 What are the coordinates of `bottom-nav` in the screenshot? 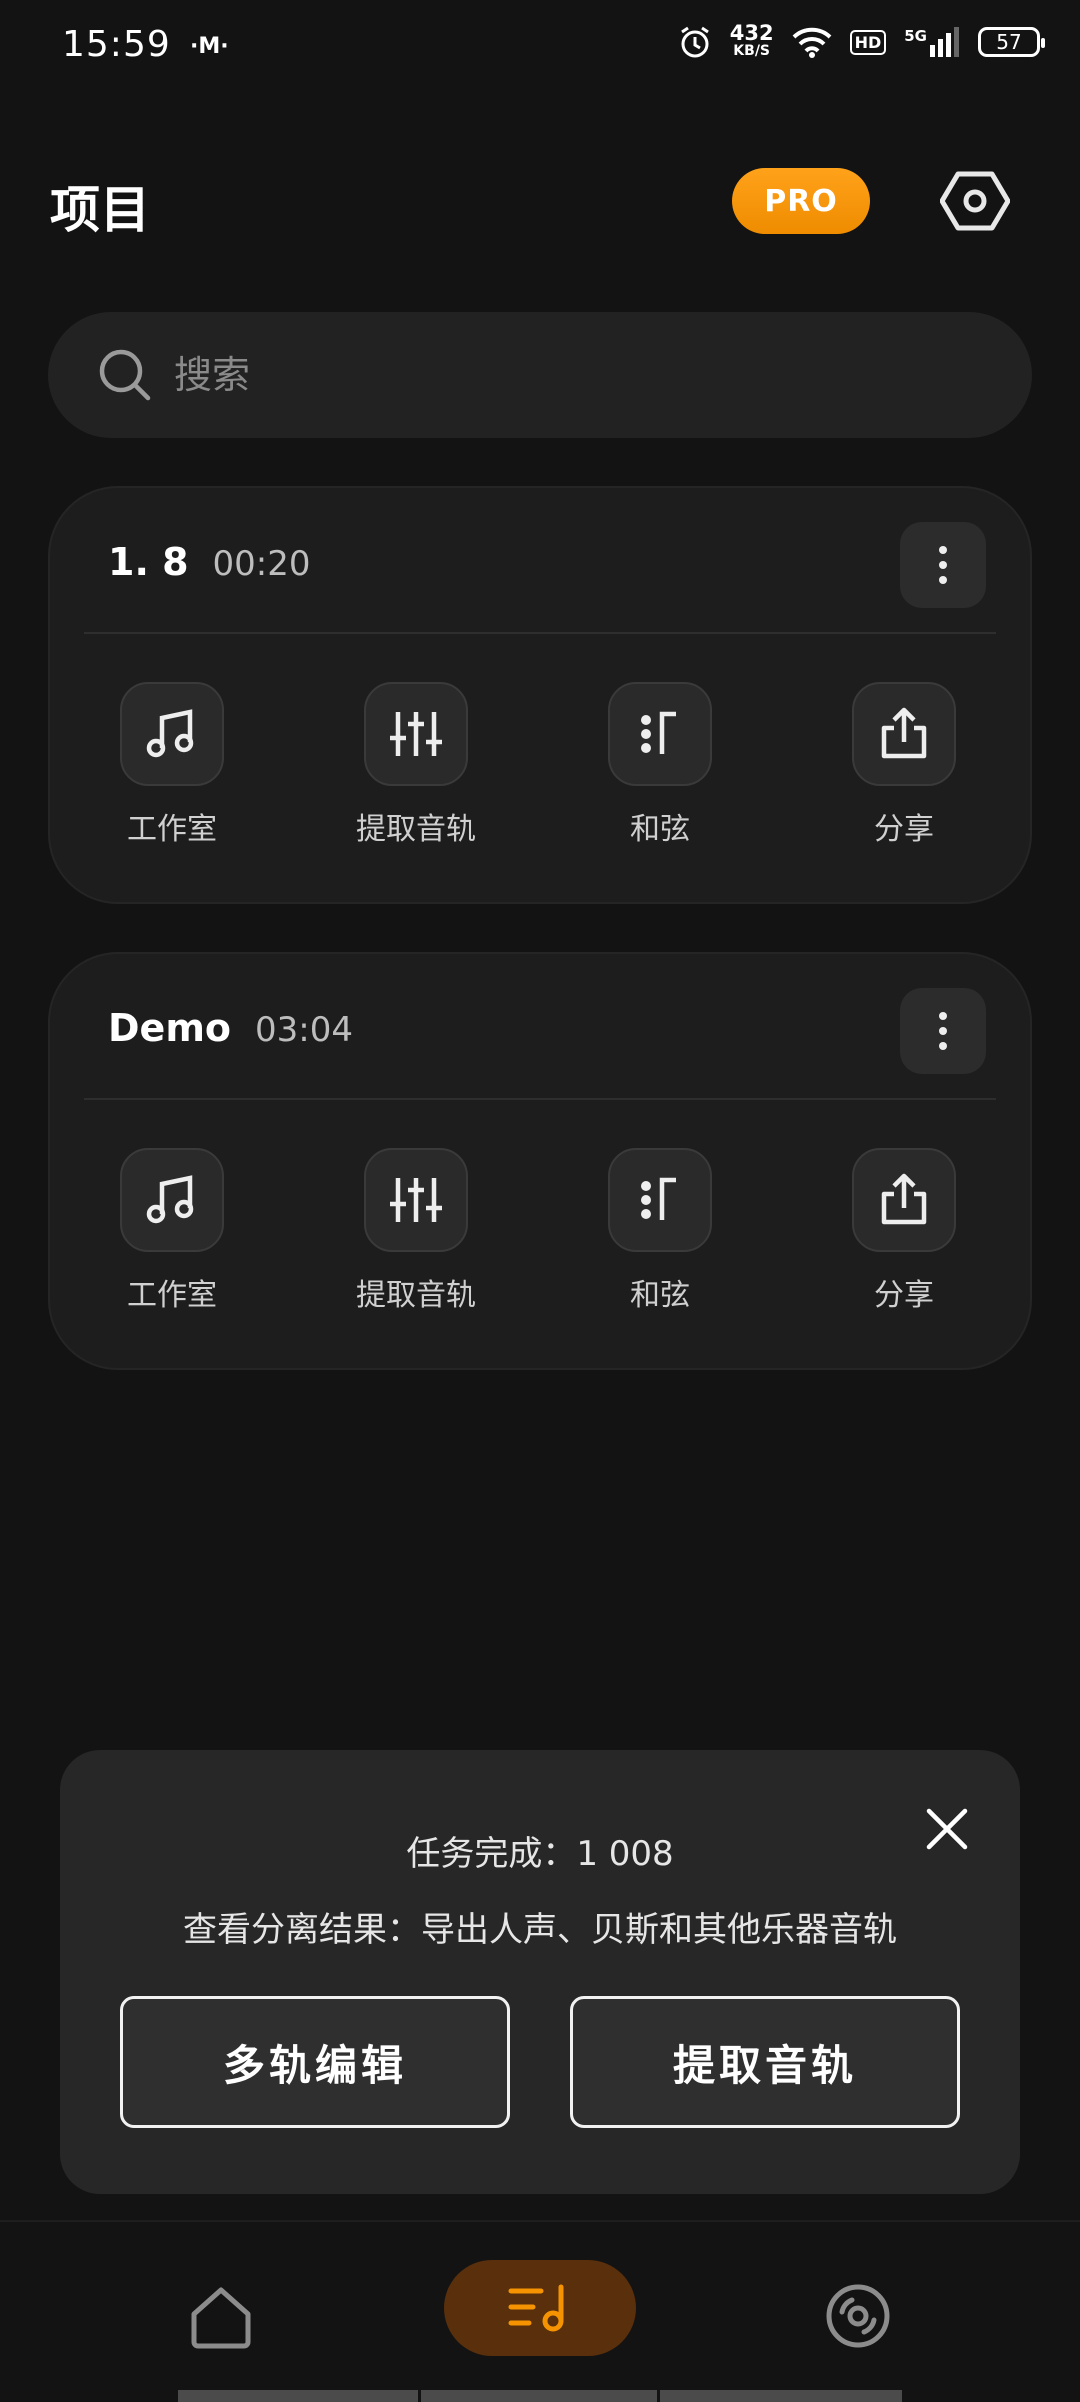 It's located at (540, 2311).